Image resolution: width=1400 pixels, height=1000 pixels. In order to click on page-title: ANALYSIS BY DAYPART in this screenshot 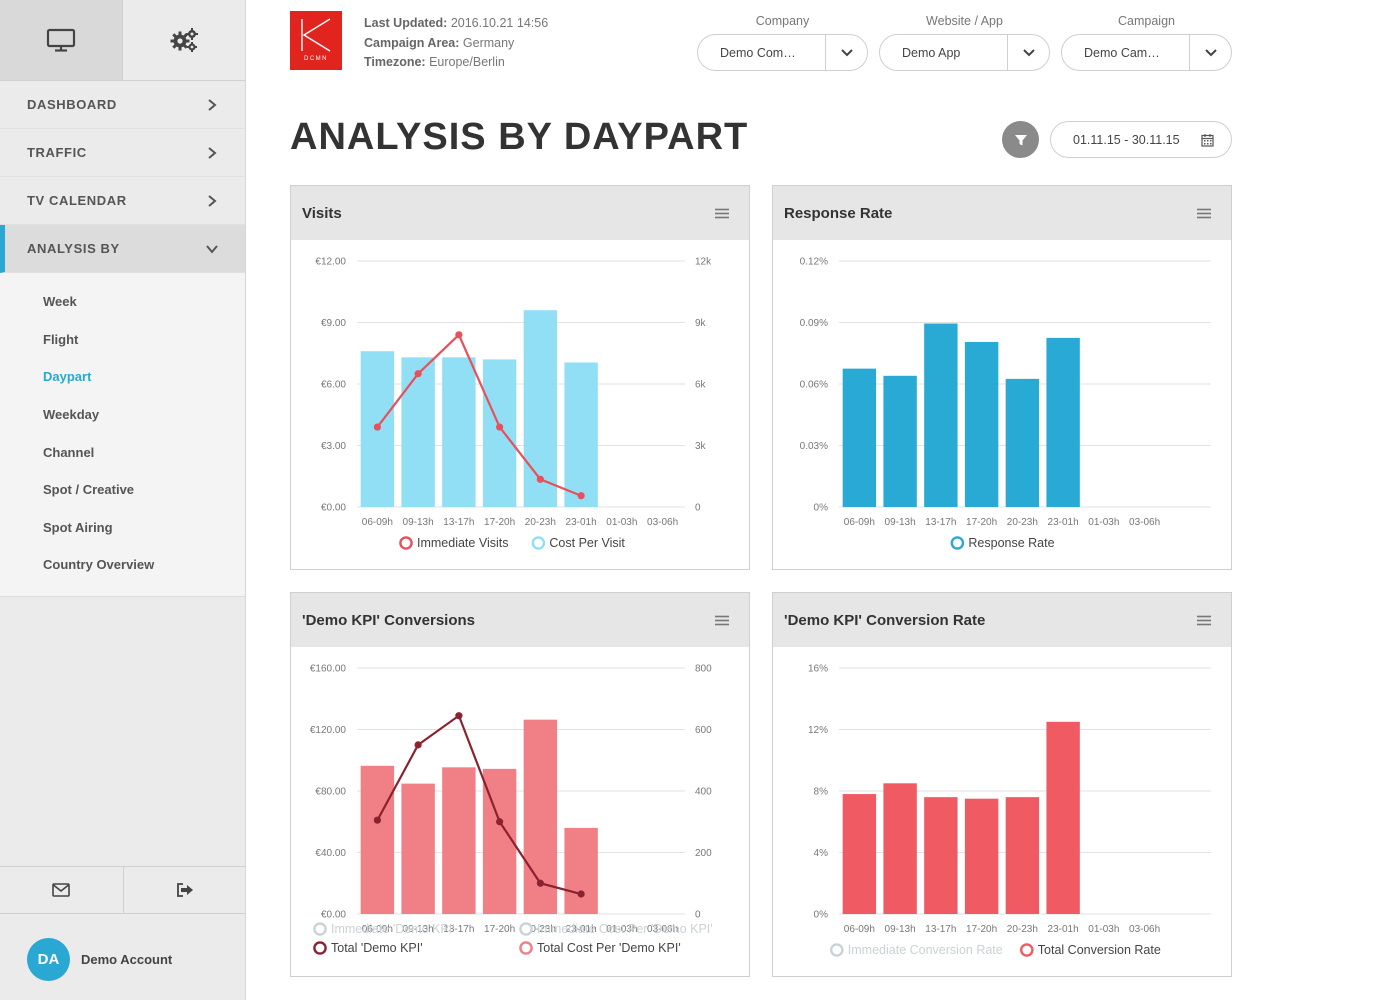, I will do `click(519, 137)`.